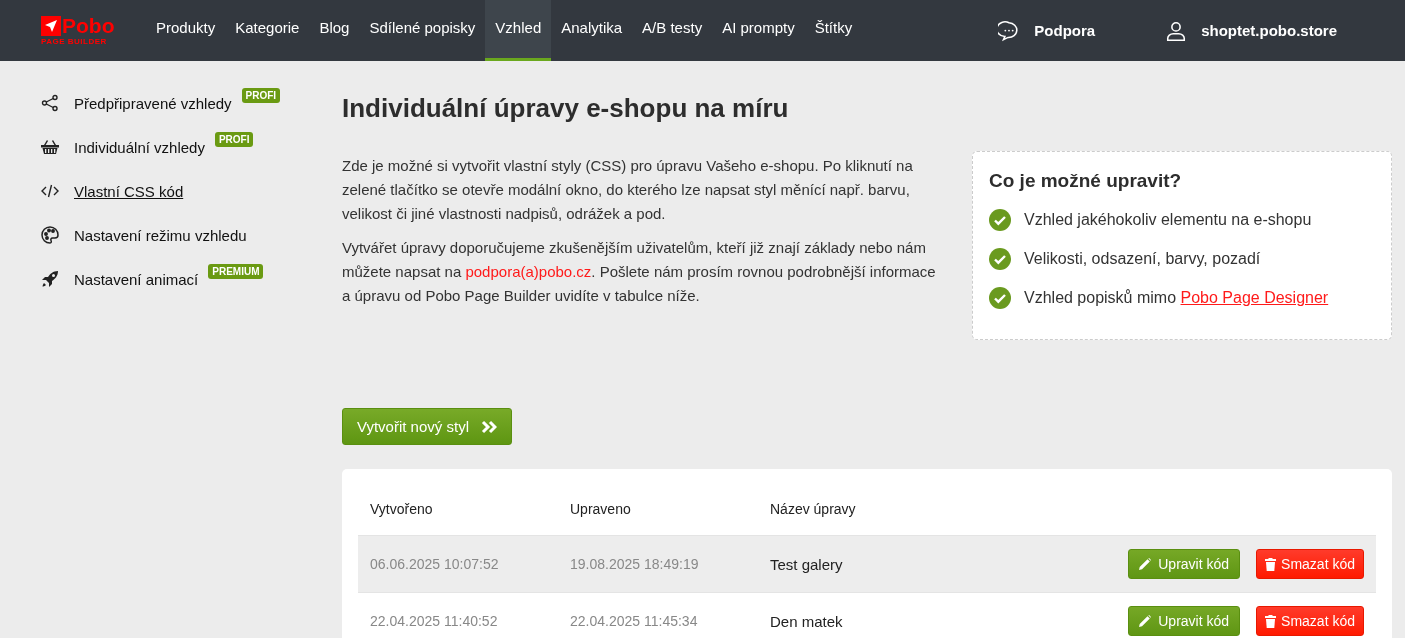  I want to click on sidebar-item-label: Vlastní CSS kód, so click(129, 191).